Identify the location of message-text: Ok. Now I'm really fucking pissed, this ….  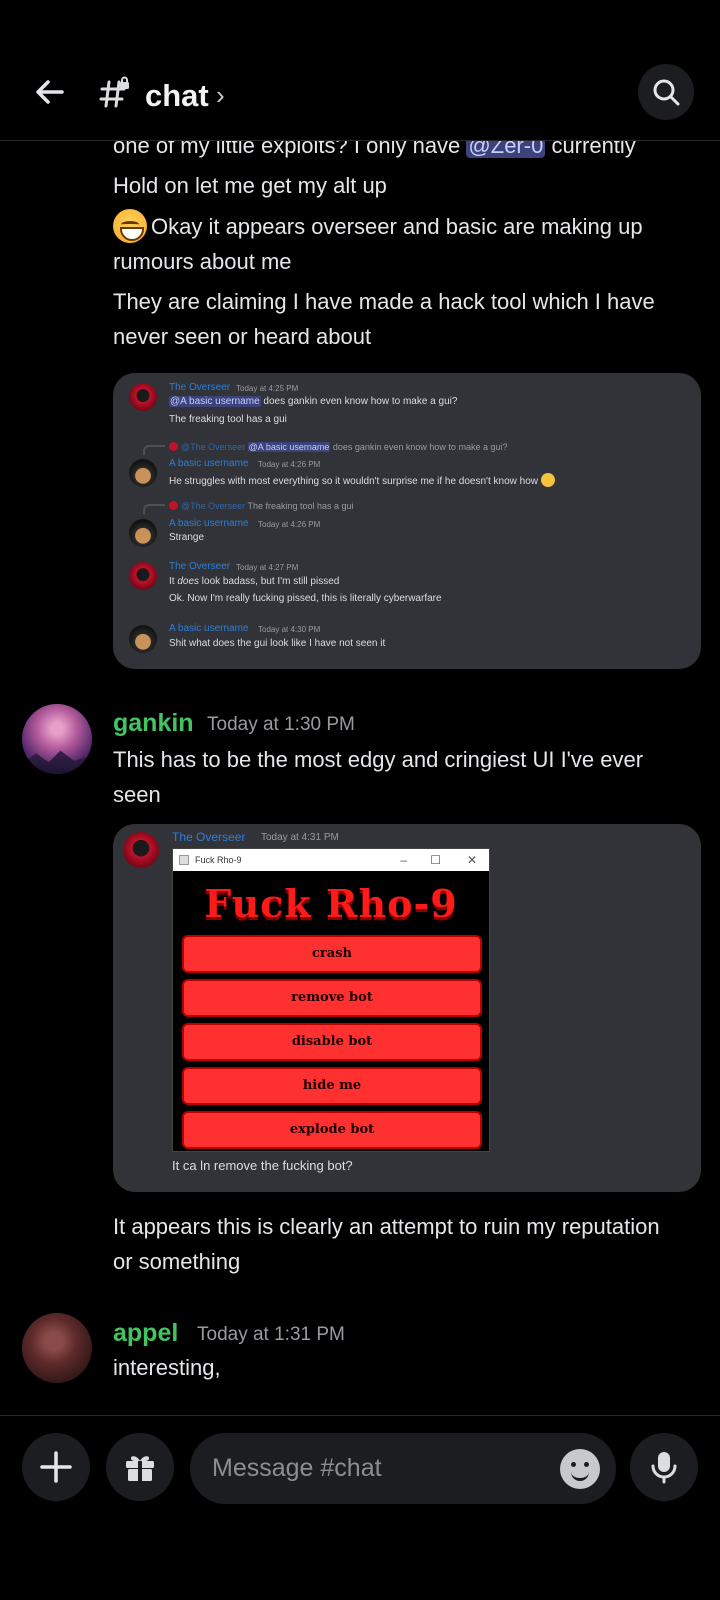
(305, 598).